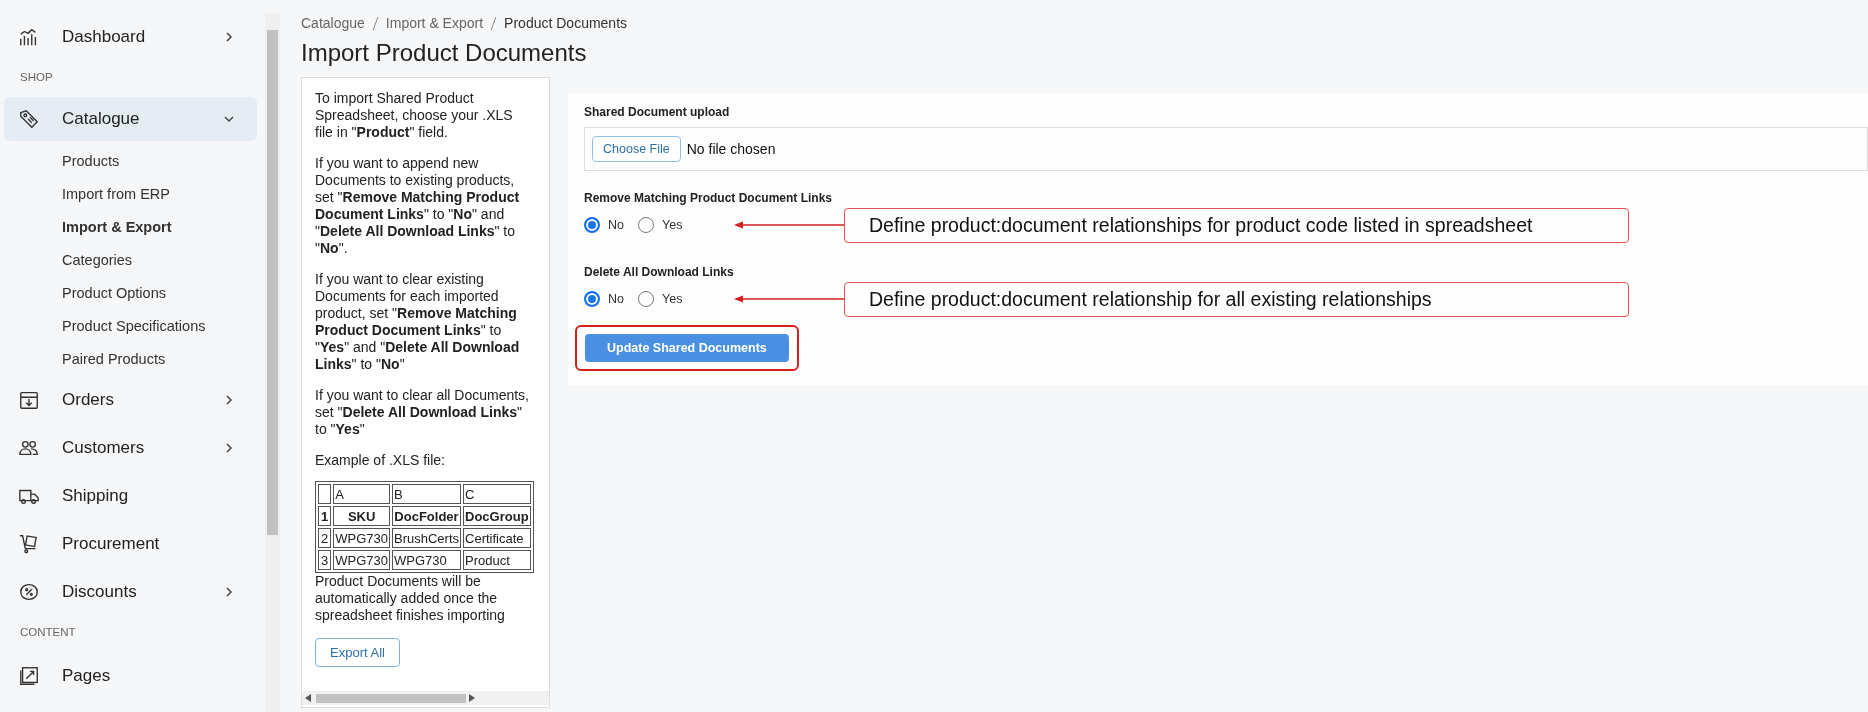  I want to click on table-cell: BrushCerts, so click(426, 538).